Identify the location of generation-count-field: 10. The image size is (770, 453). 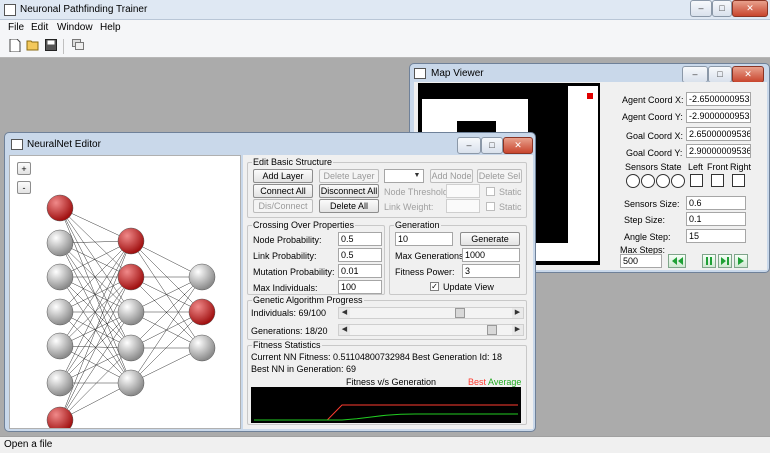
(424, 239).